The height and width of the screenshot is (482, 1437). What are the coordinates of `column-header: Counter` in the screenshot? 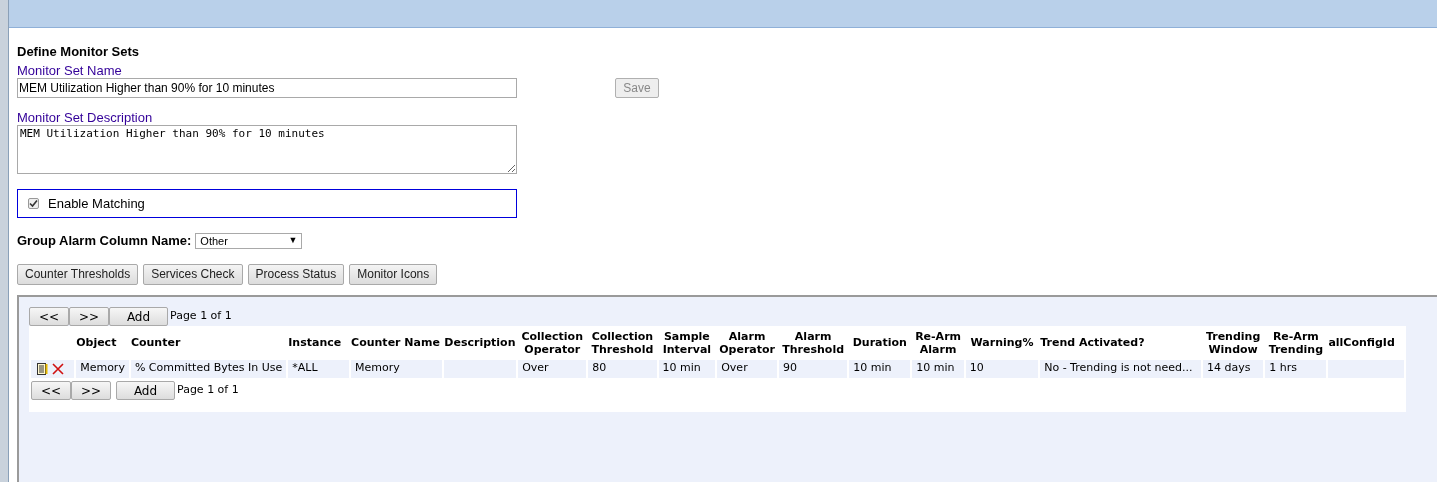 It's located at (156, 343).